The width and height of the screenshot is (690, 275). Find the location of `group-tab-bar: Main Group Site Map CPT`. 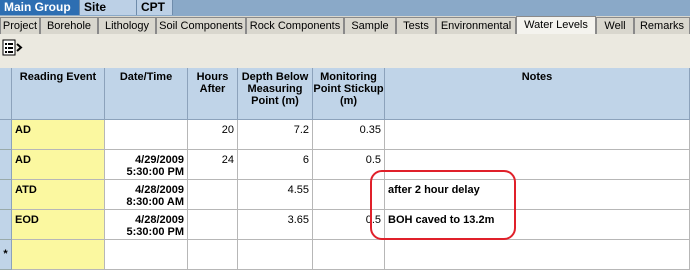

group-tab-bar: Main Group Site Map CPT is located at coordinates (345, 14).